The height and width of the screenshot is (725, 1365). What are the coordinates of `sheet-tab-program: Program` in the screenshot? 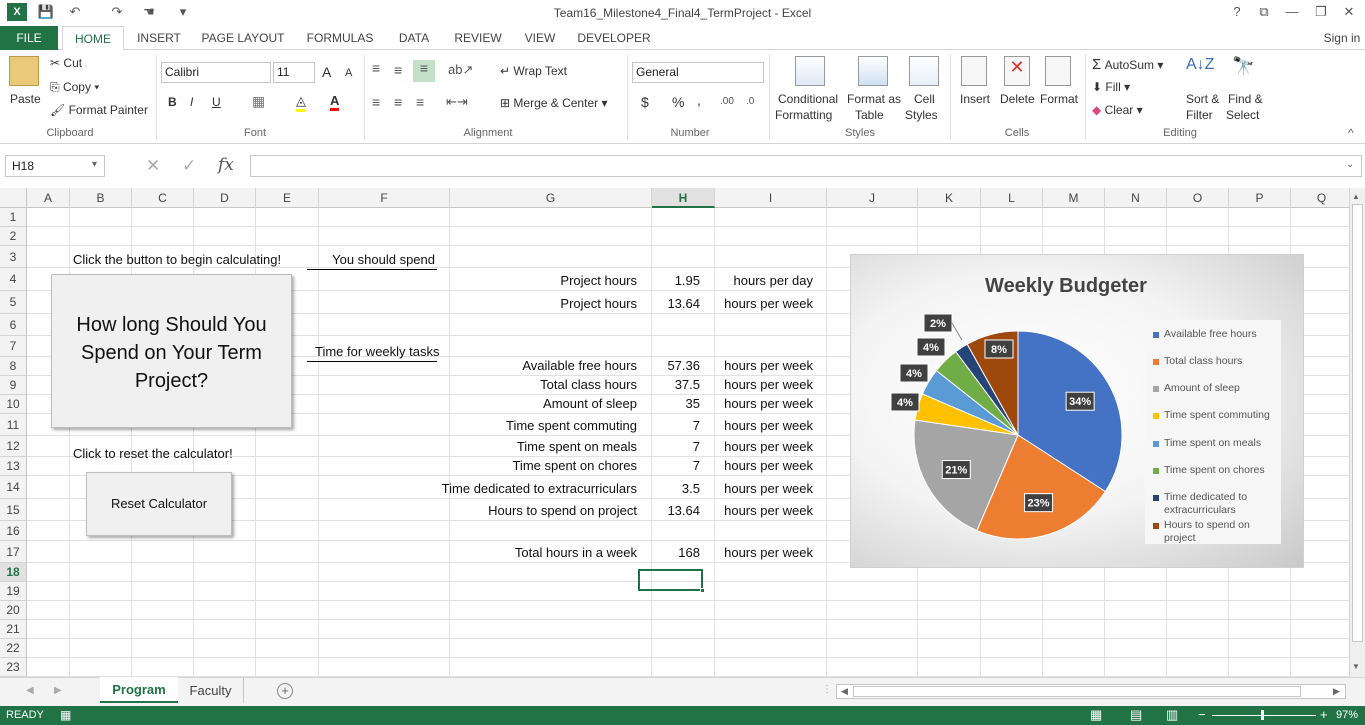 It's located at (139, 690).